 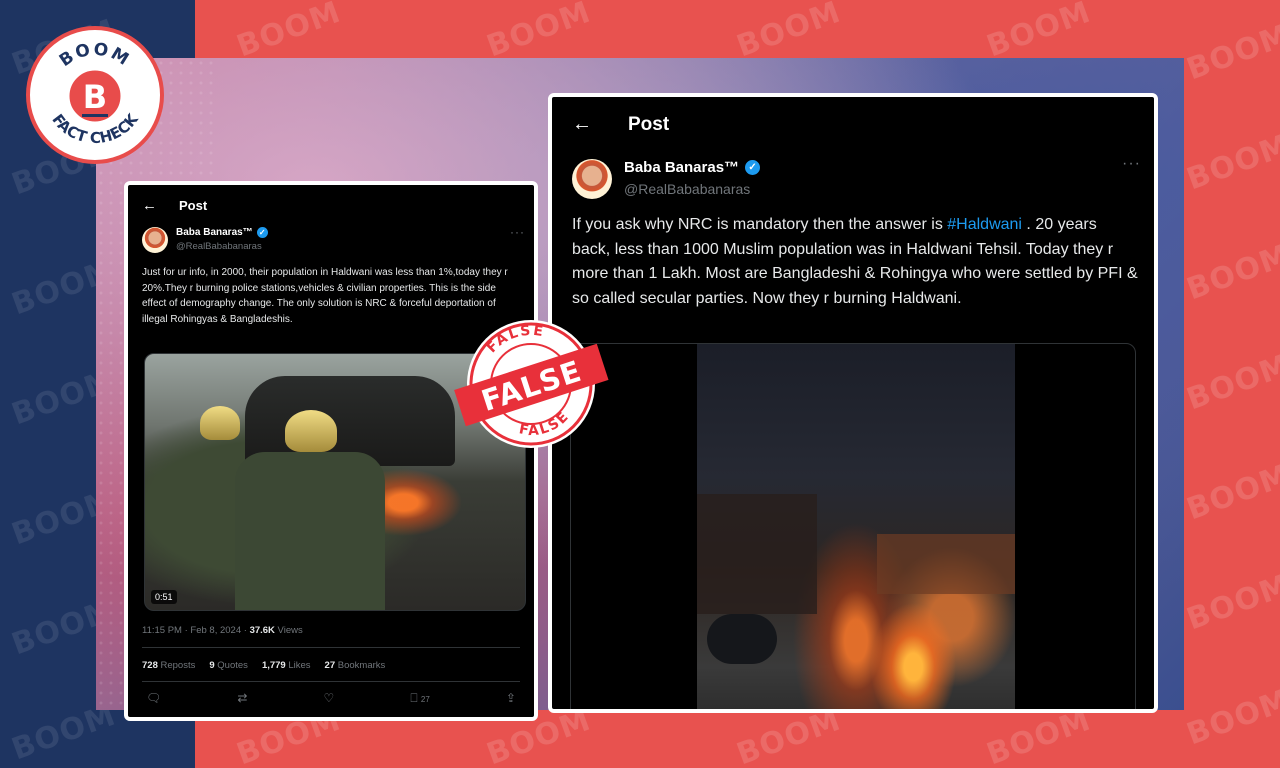 I want to click on views-label: Views, so click(x=288, y=630).